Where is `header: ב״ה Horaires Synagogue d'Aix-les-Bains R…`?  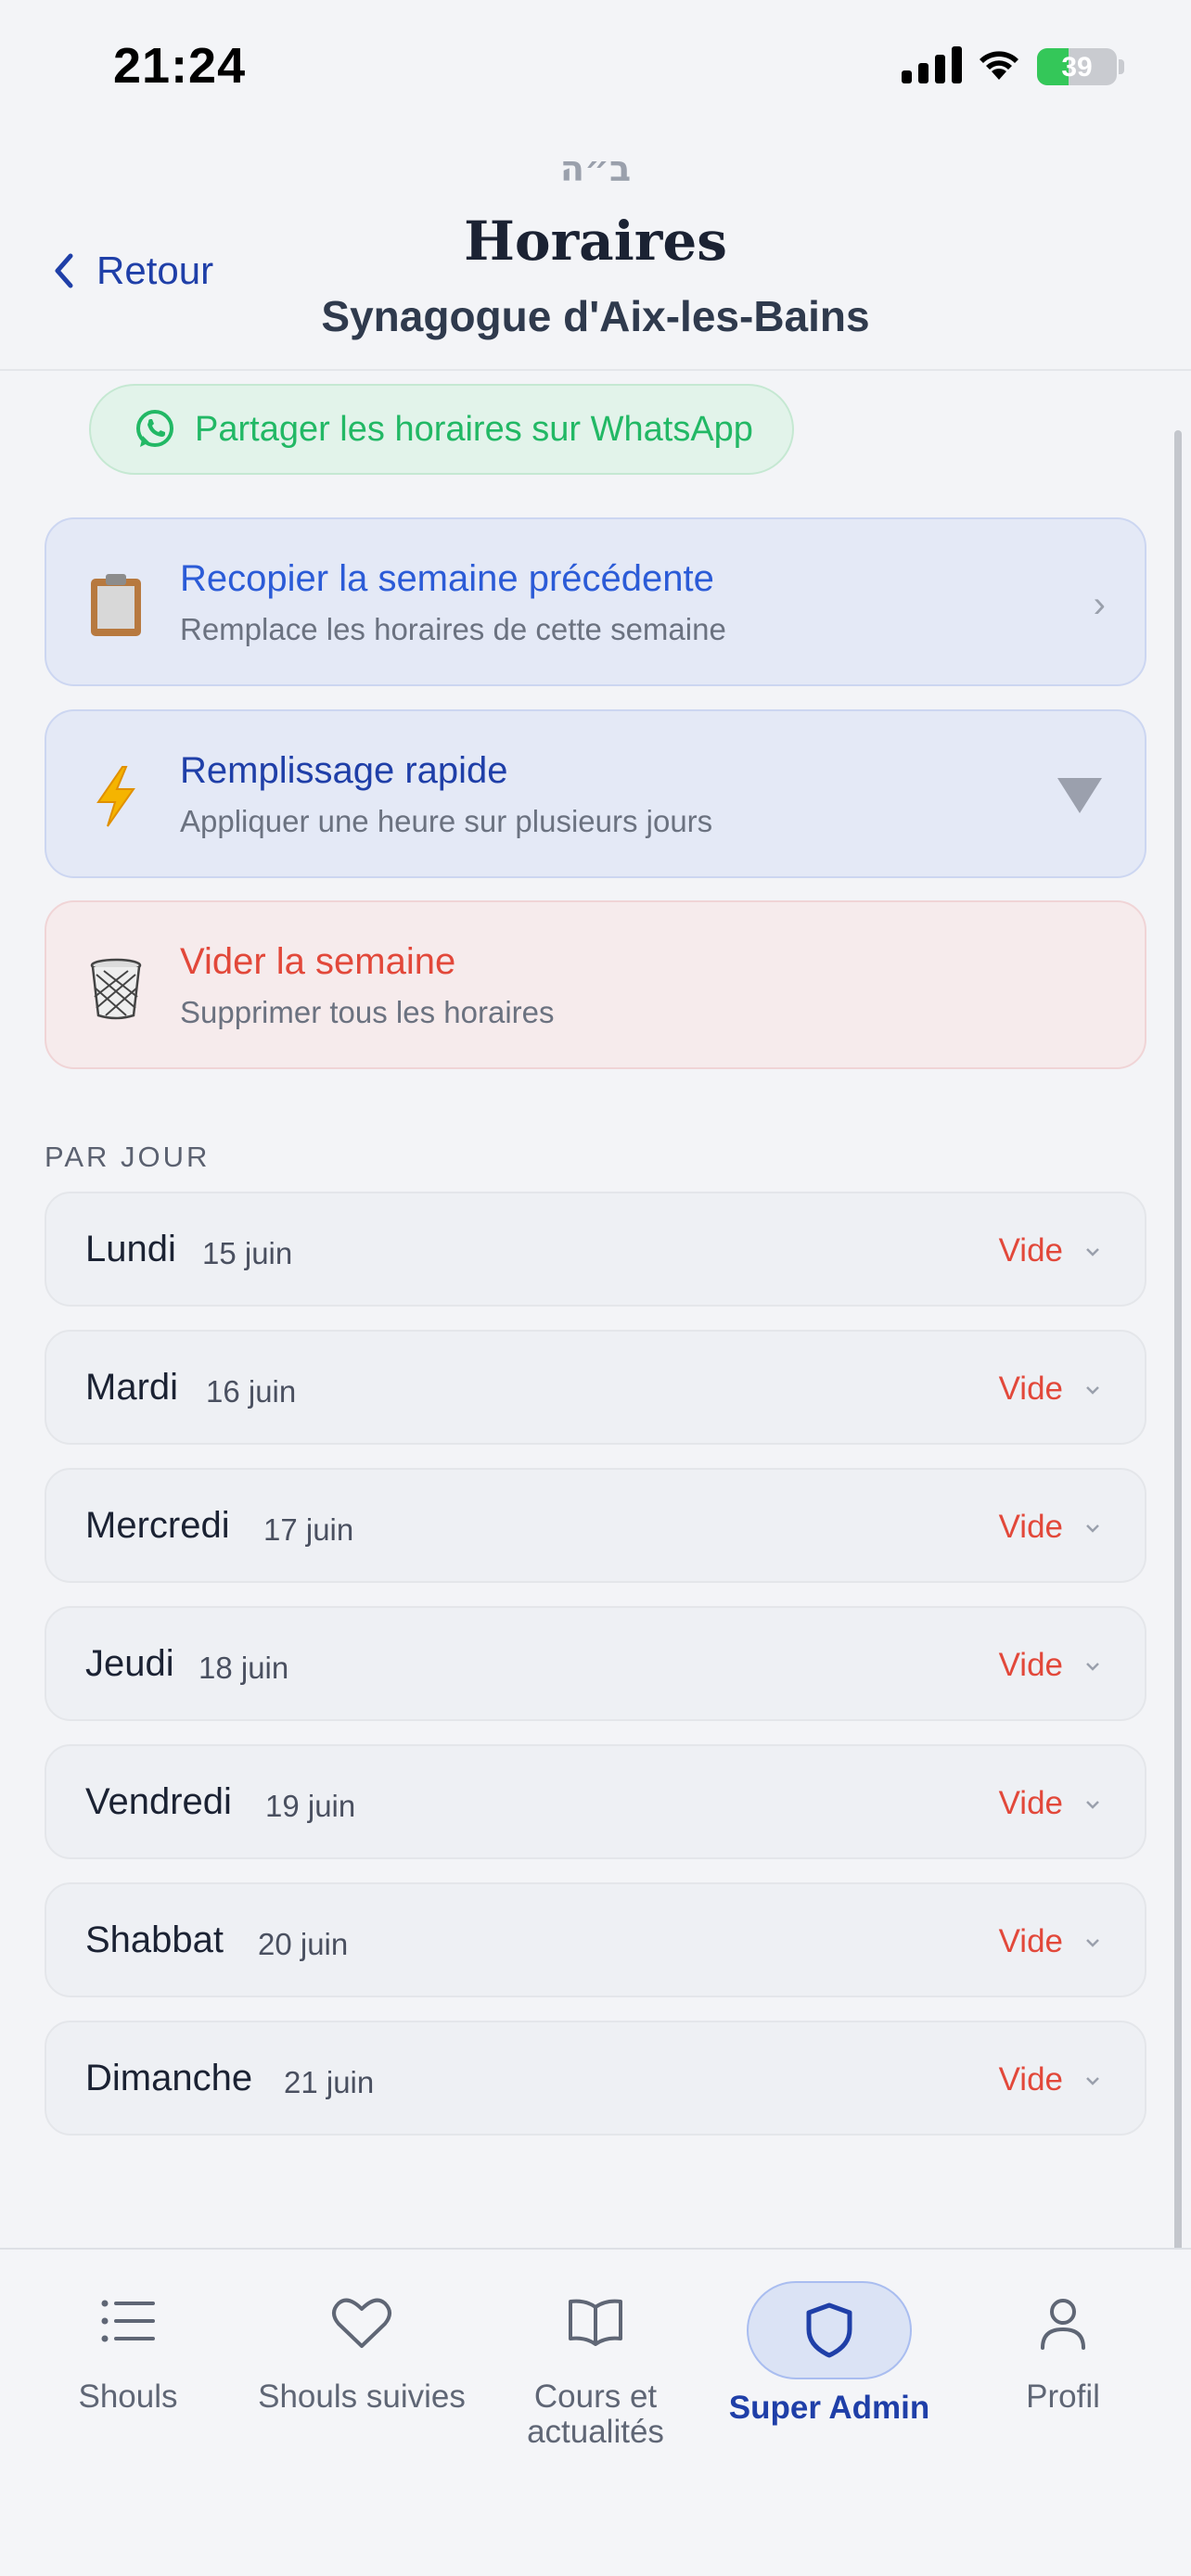 header: ב״ה Horaires Synagogue d'Aix-les-Bains R… is located at coordinates (595, 255).